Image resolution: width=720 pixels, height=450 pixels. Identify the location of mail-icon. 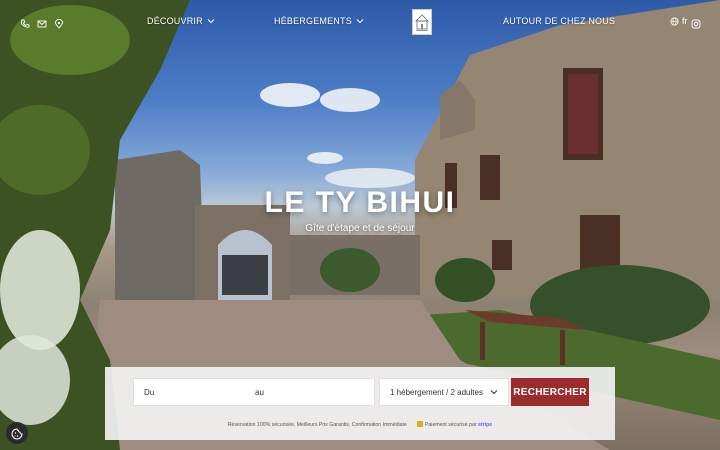
(42, 22).